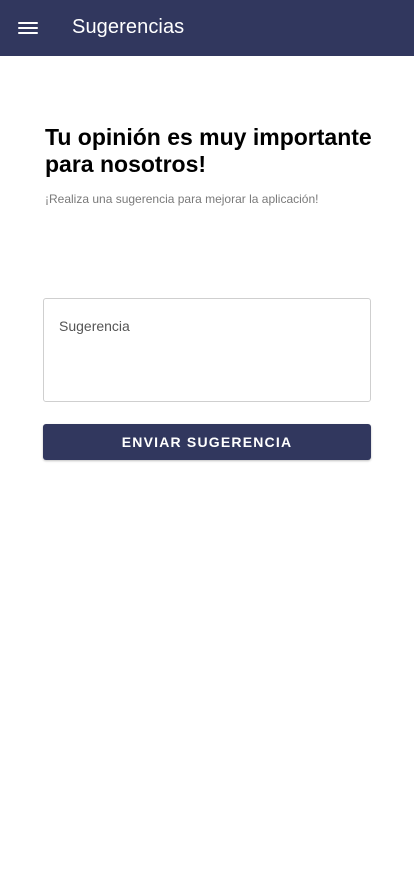 This screenshot has height=896, width=414. I want to click on app-bar: Sugerencias, so click(207, 28).